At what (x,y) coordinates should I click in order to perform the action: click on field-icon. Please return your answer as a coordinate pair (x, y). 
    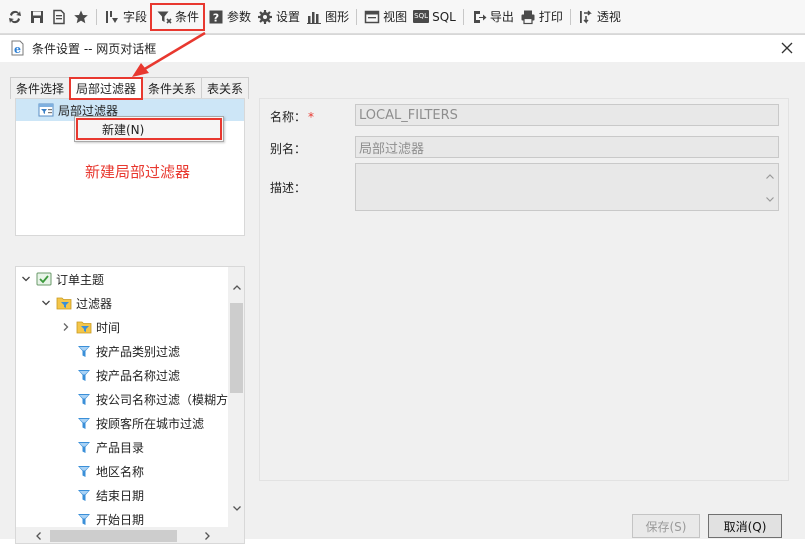
    Looking at the image, I should click on (112, 16).